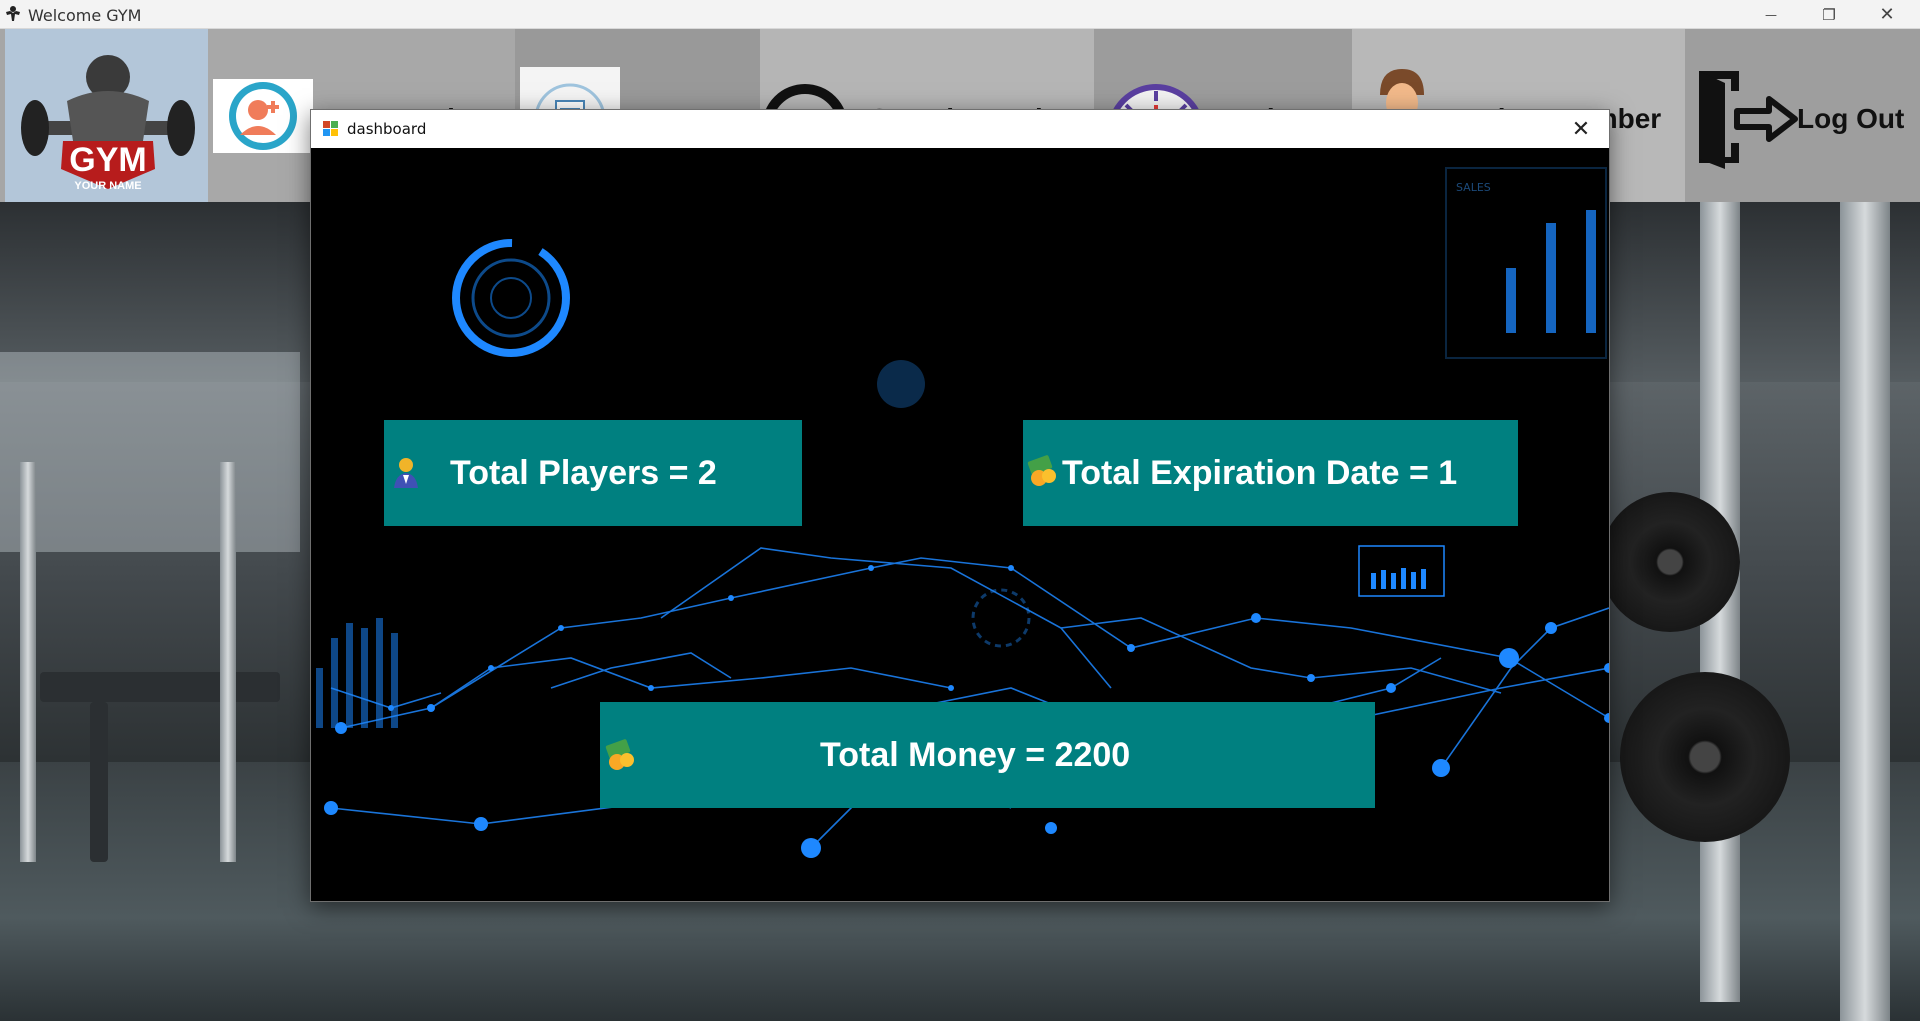  What do you see at coordinates (1260, 473) in the screenshot?
I see `total-expiration-text: Total Expiration Date = 1` at bounding box center [1260, 473].